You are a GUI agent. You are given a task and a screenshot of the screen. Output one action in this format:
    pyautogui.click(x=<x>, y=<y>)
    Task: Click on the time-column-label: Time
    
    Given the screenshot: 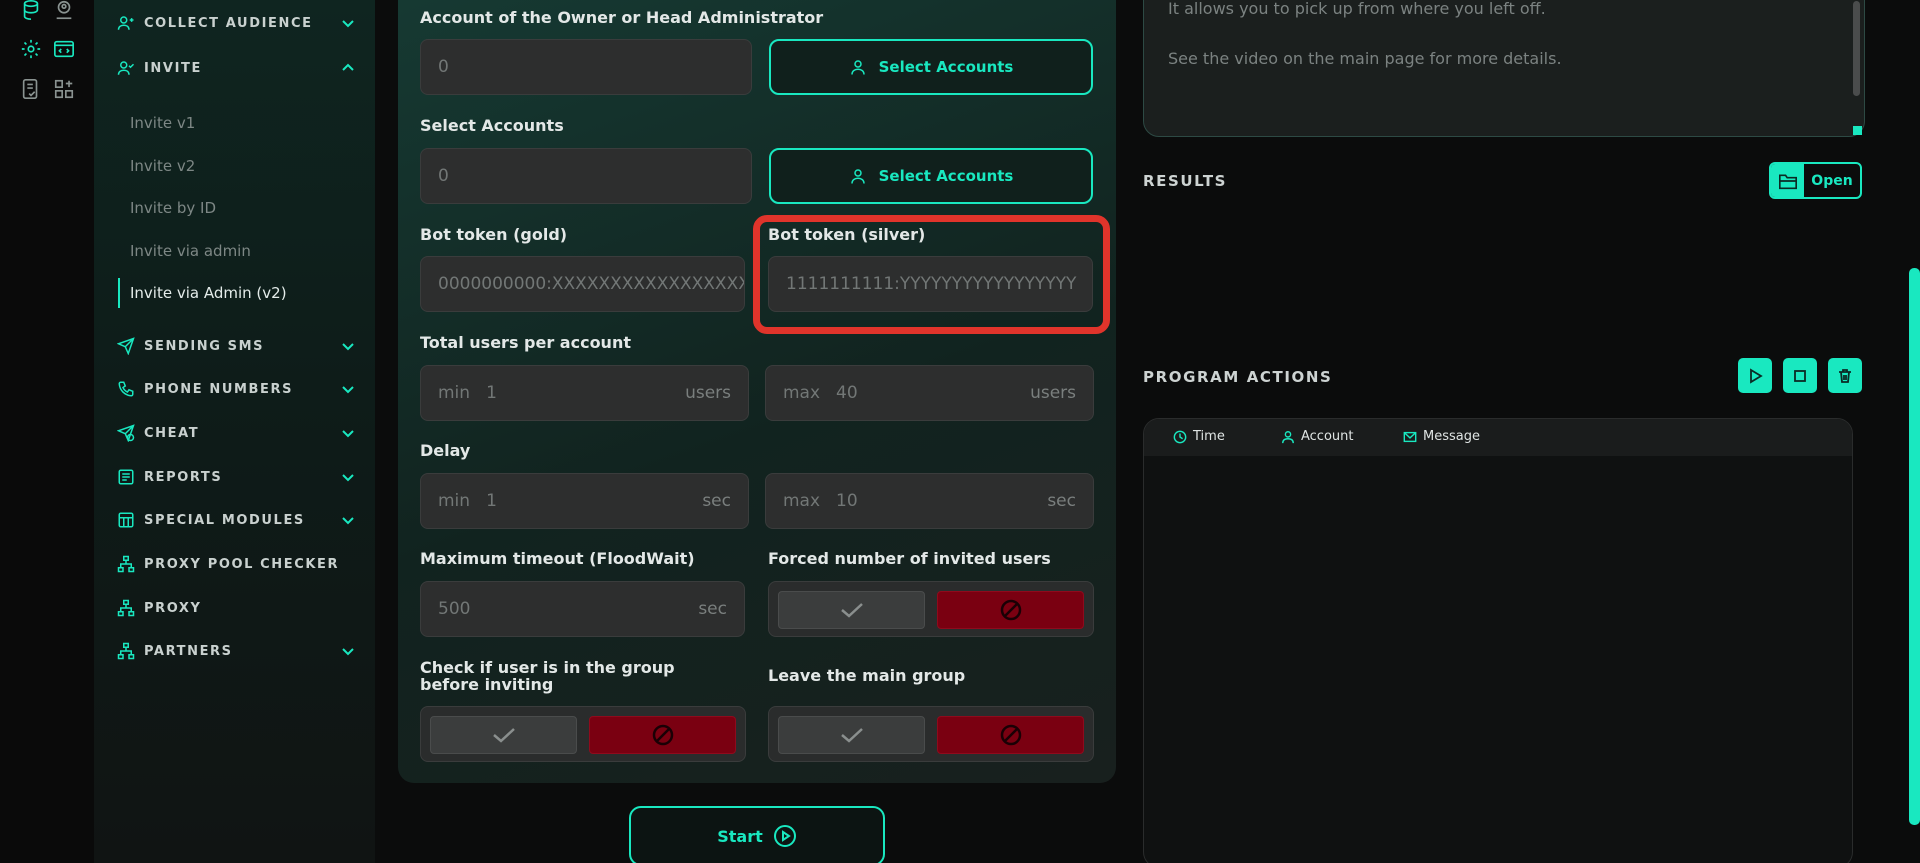 What is the action you would take?
    pyautogui.click(x=1209, y=436)
    